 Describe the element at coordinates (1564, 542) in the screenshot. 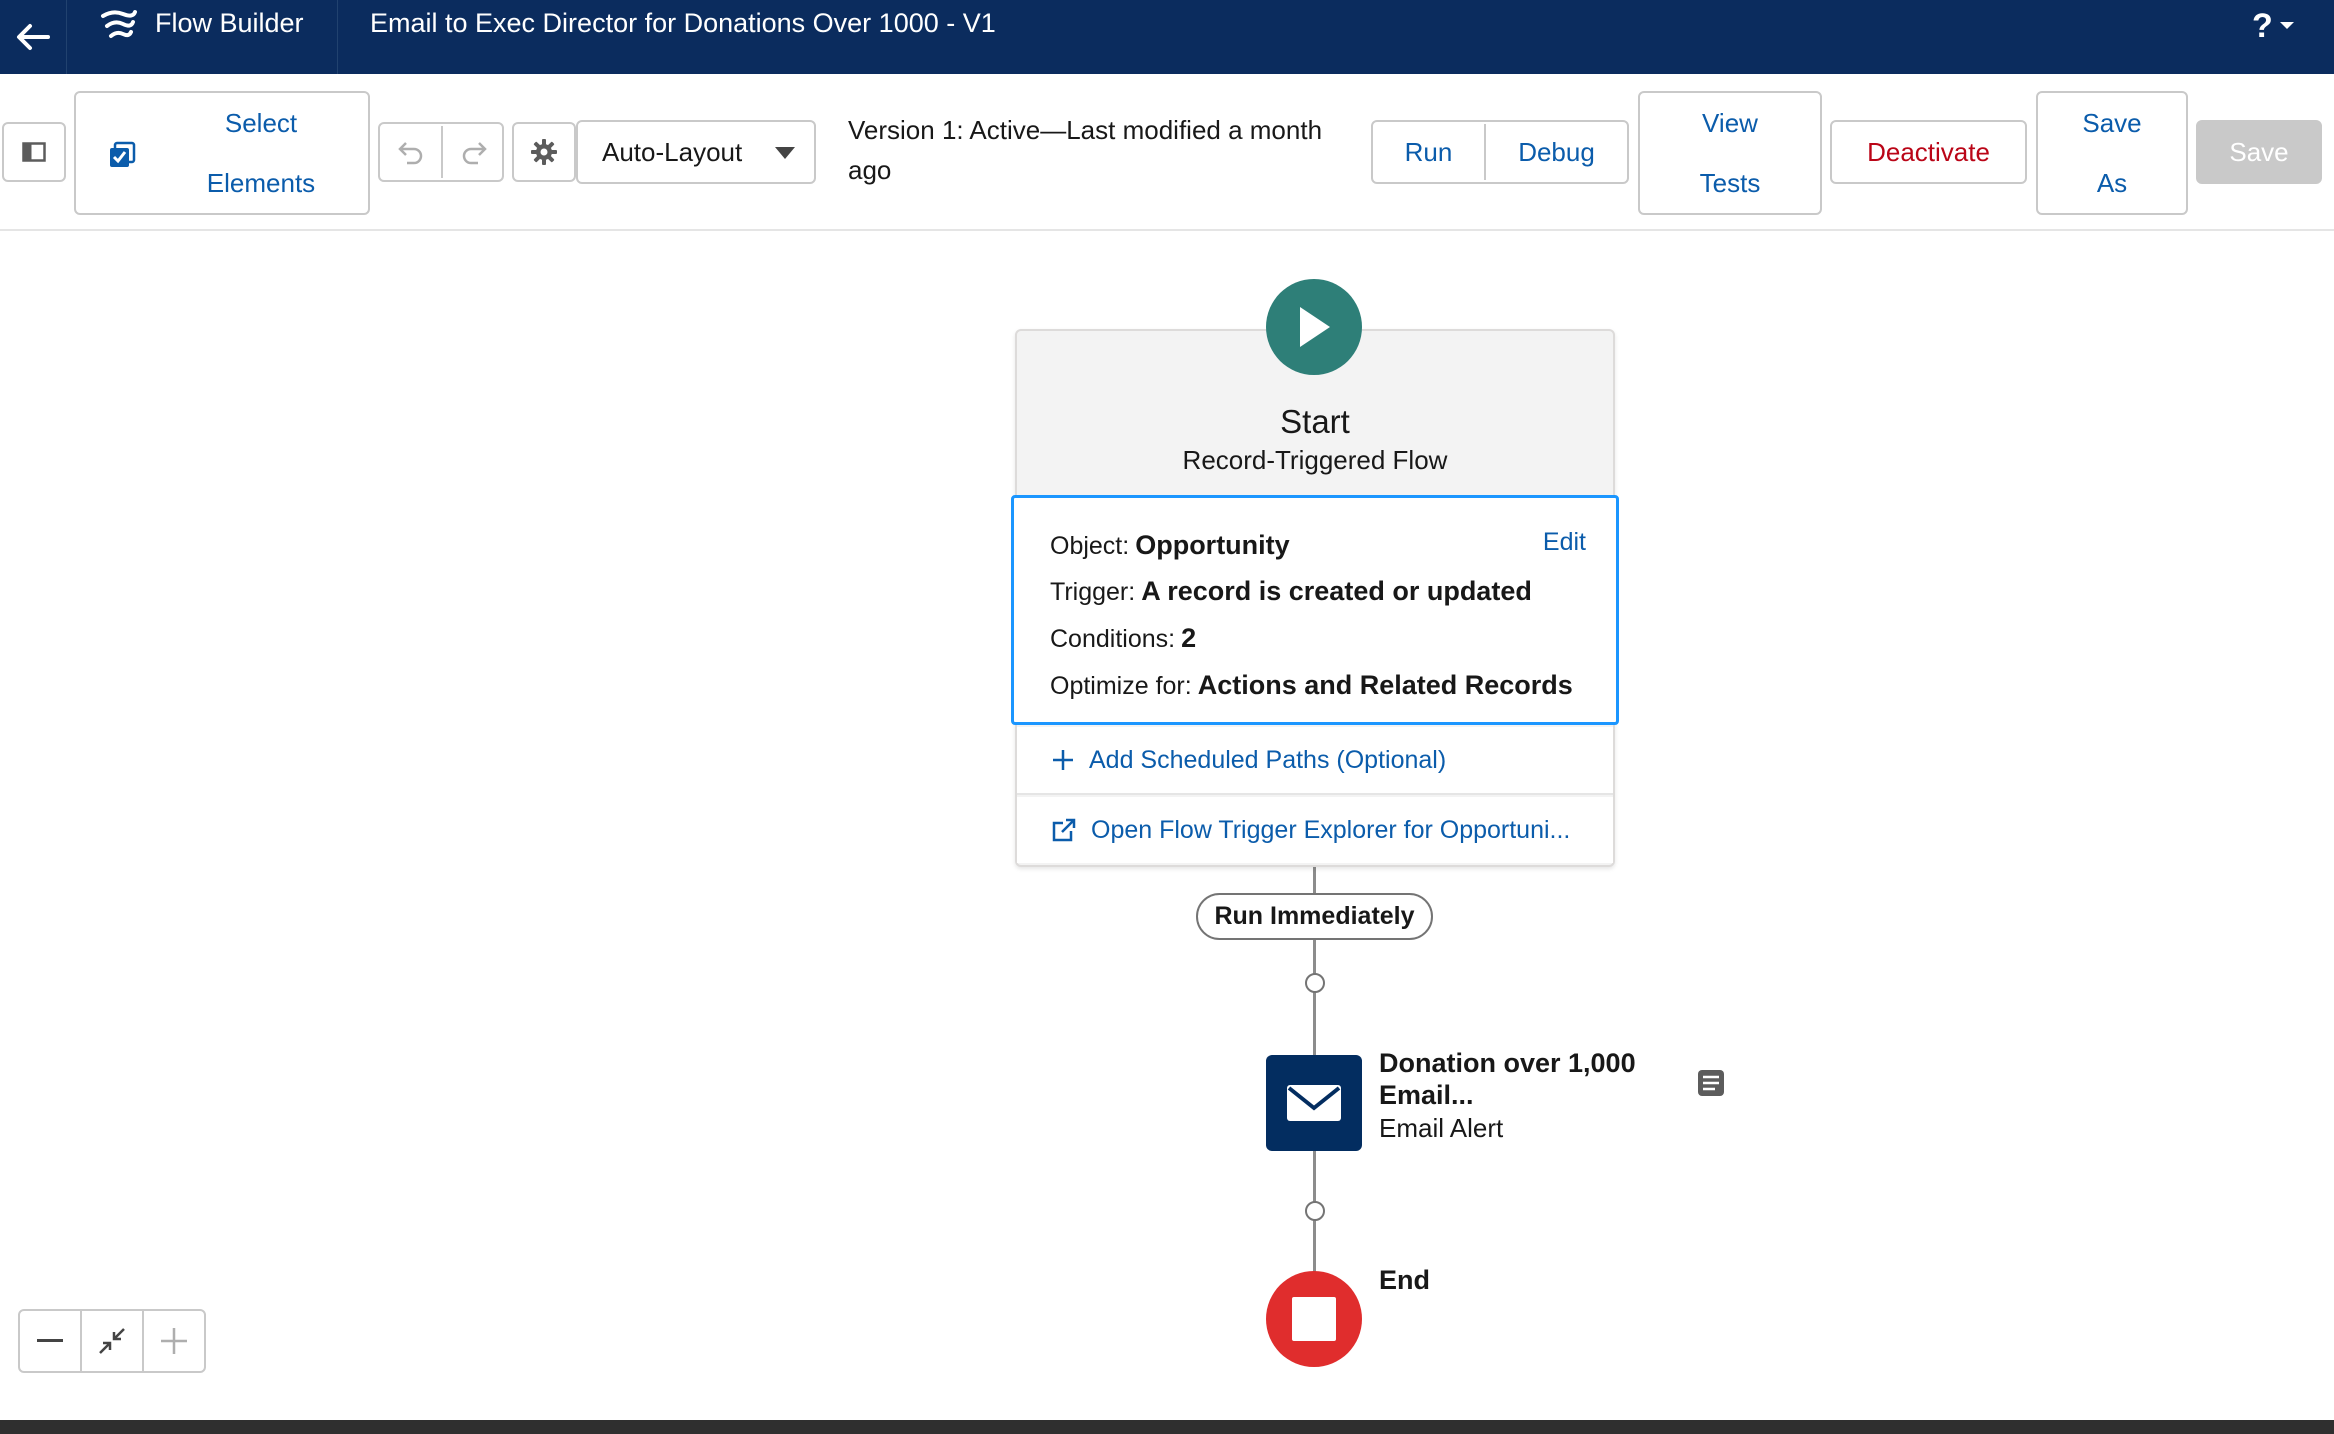

I see `edit-link: Edit` at that location.